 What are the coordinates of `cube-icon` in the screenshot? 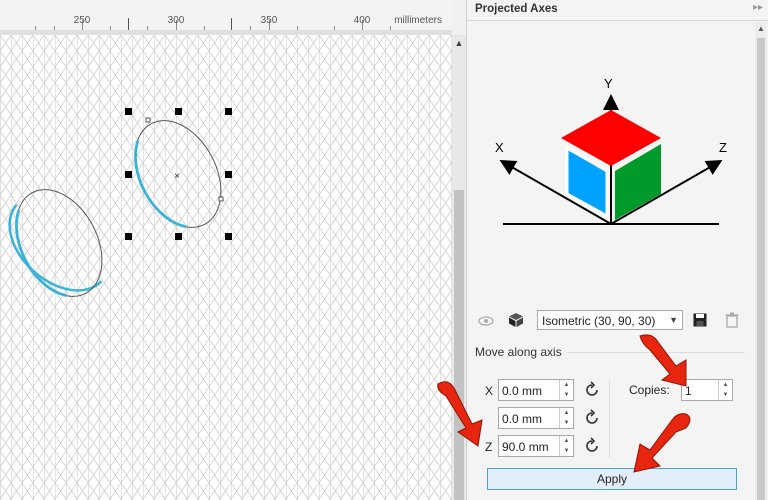 It's located at (516, 320).